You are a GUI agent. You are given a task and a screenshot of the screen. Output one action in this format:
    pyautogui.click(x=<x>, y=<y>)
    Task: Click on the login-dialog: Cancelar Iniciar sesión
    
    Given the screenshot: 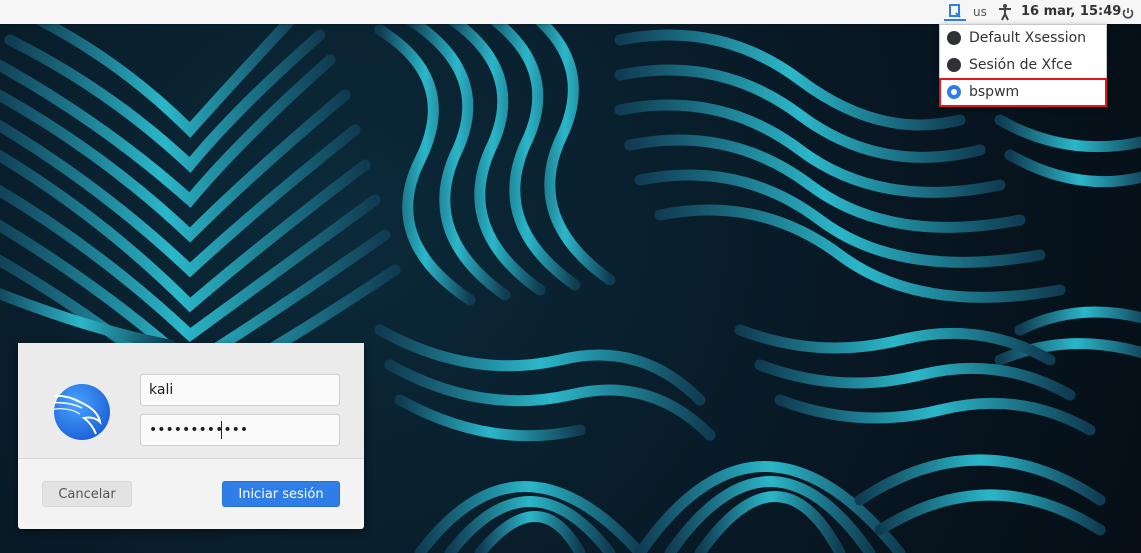 What is the action you would take?
    pyautogui.click(x=191, y=436)
    